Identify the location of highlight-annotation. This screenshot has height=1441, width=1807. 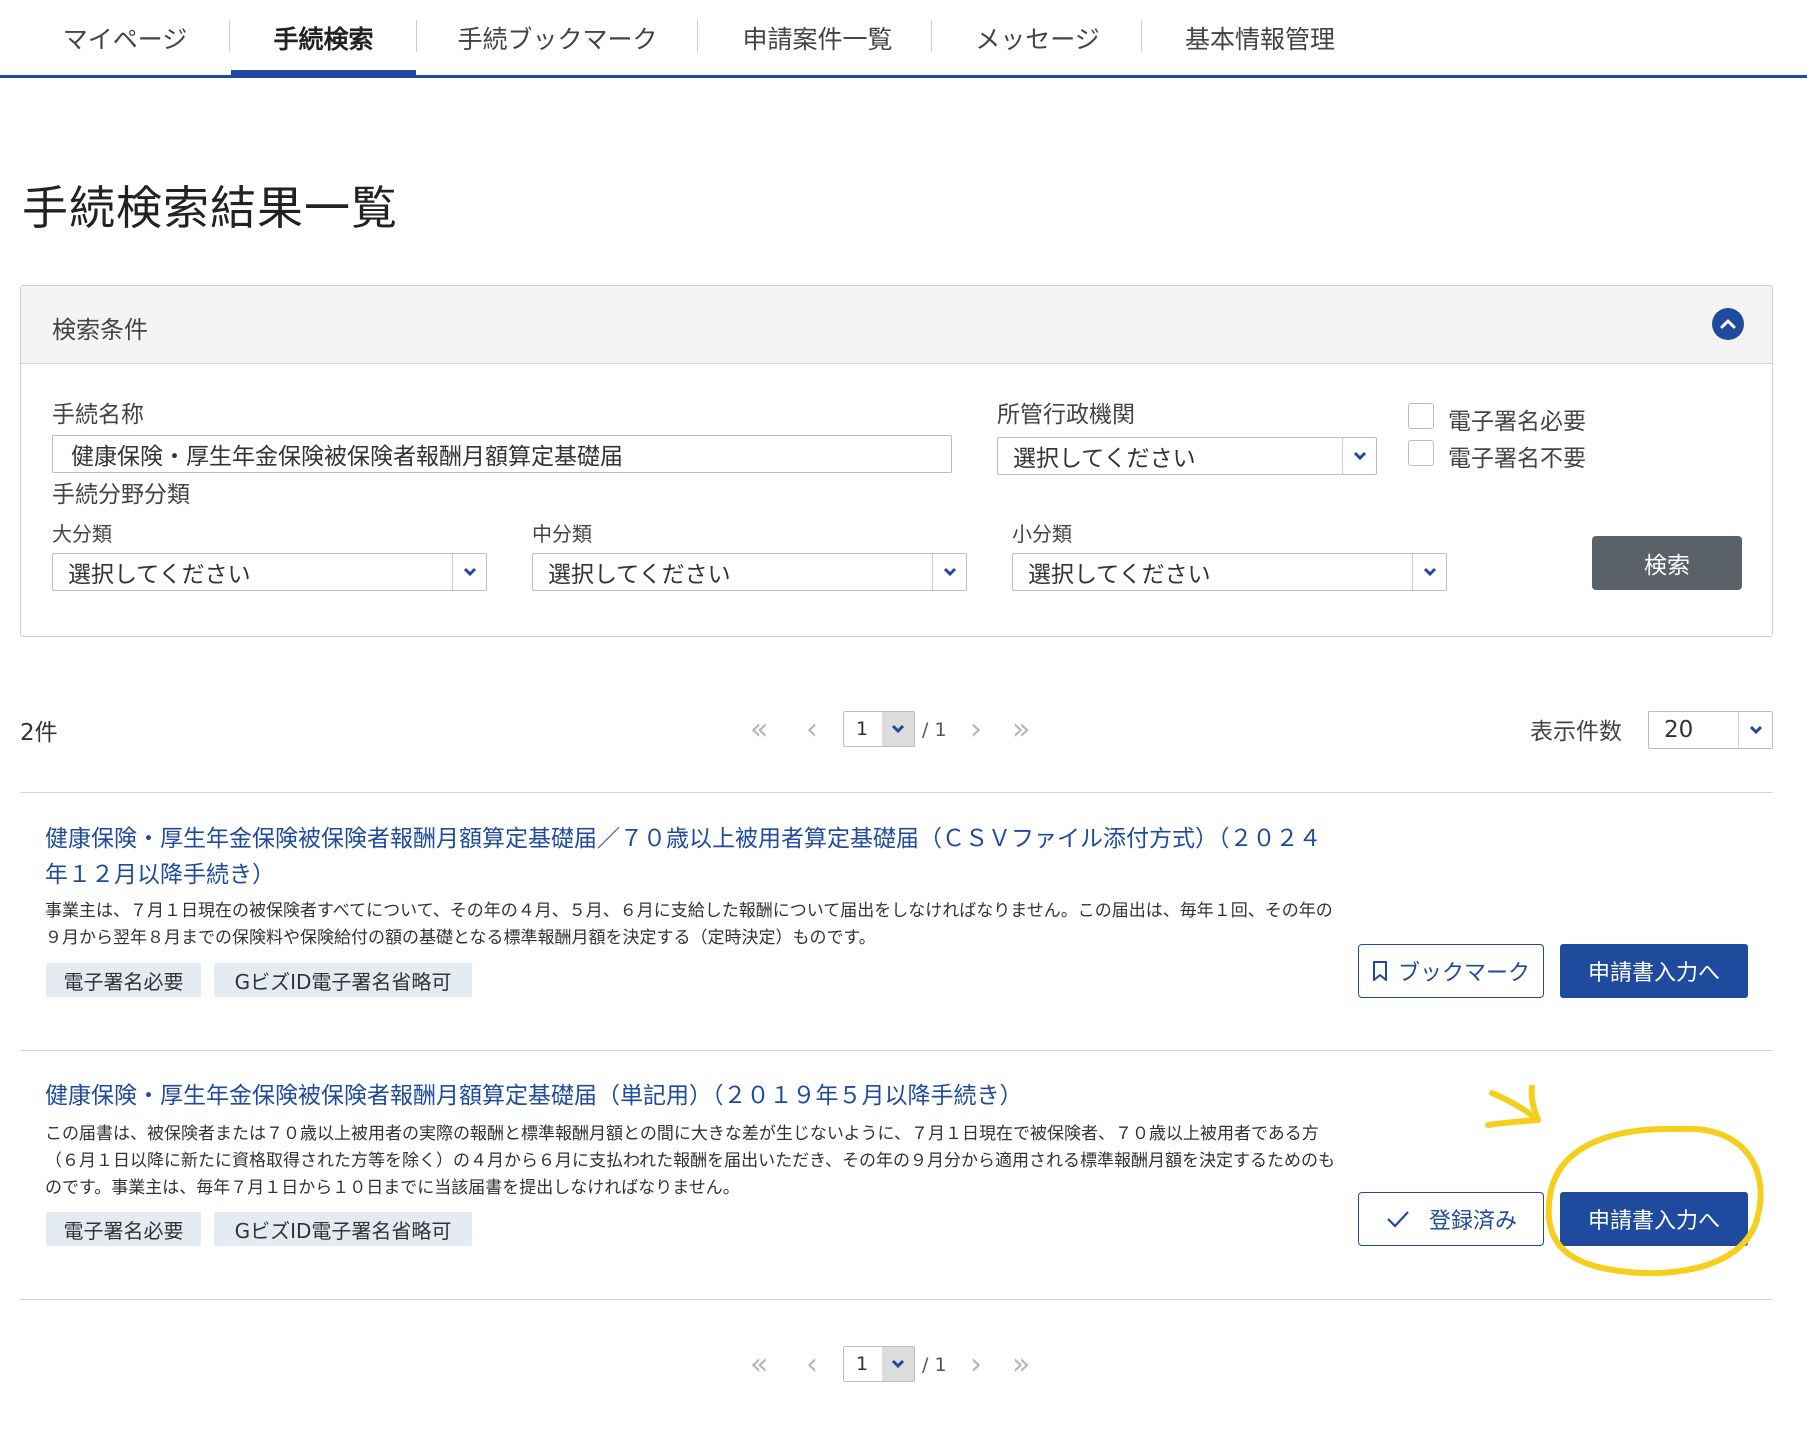
(1624, 1181).